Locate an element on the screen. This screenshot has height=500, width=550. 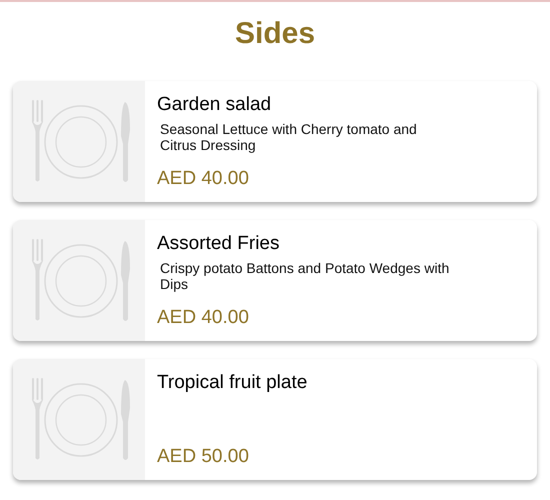
item-name: Assorted Fries is located at coordinates (218, 244).